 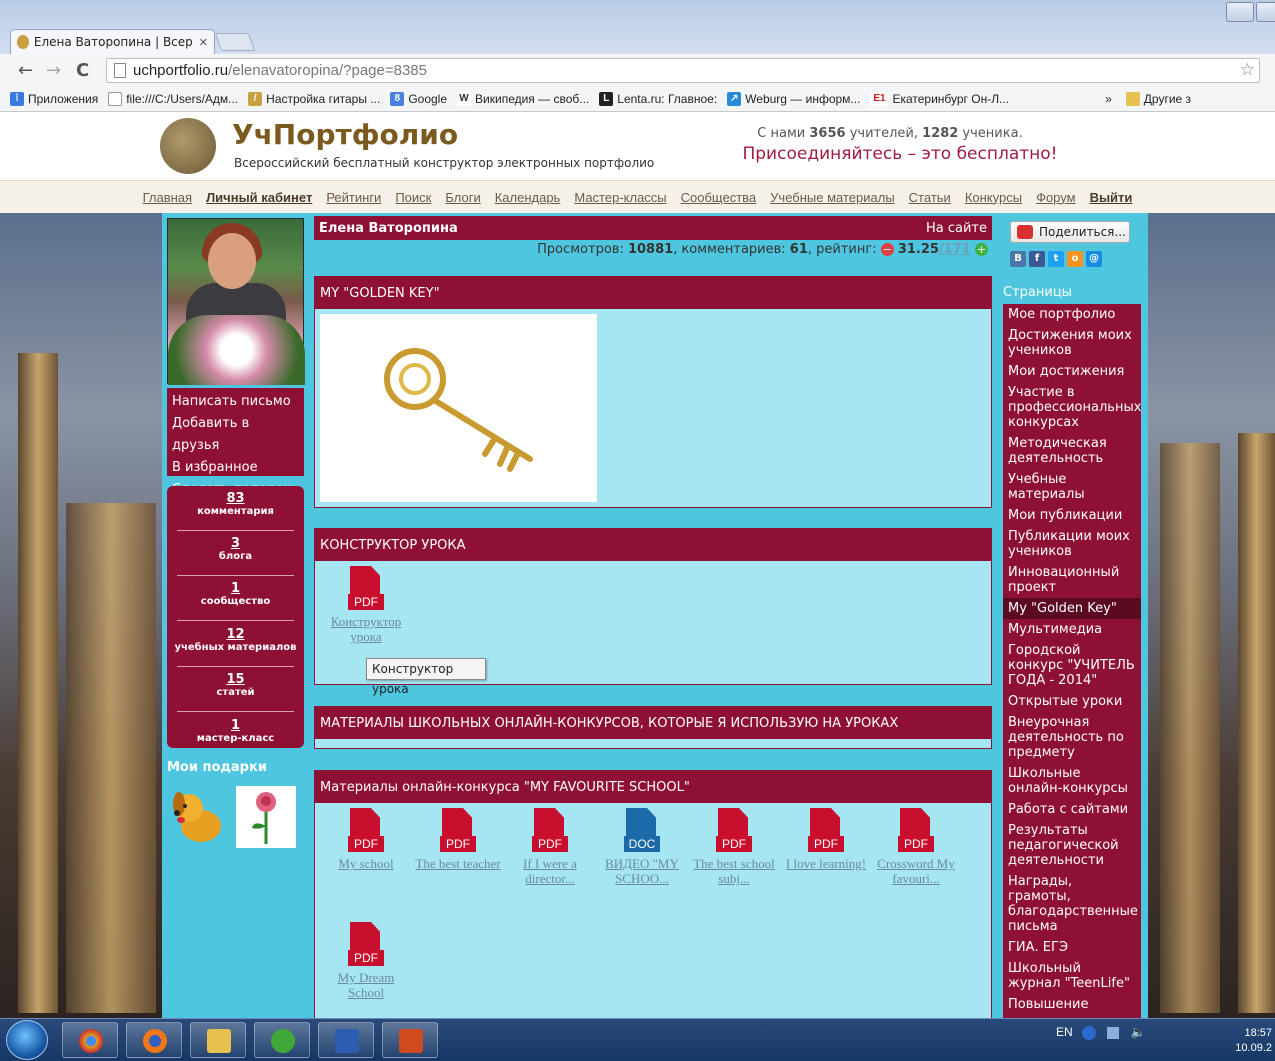 I want to click on back-icon: ←, so click(x=25, y=70).